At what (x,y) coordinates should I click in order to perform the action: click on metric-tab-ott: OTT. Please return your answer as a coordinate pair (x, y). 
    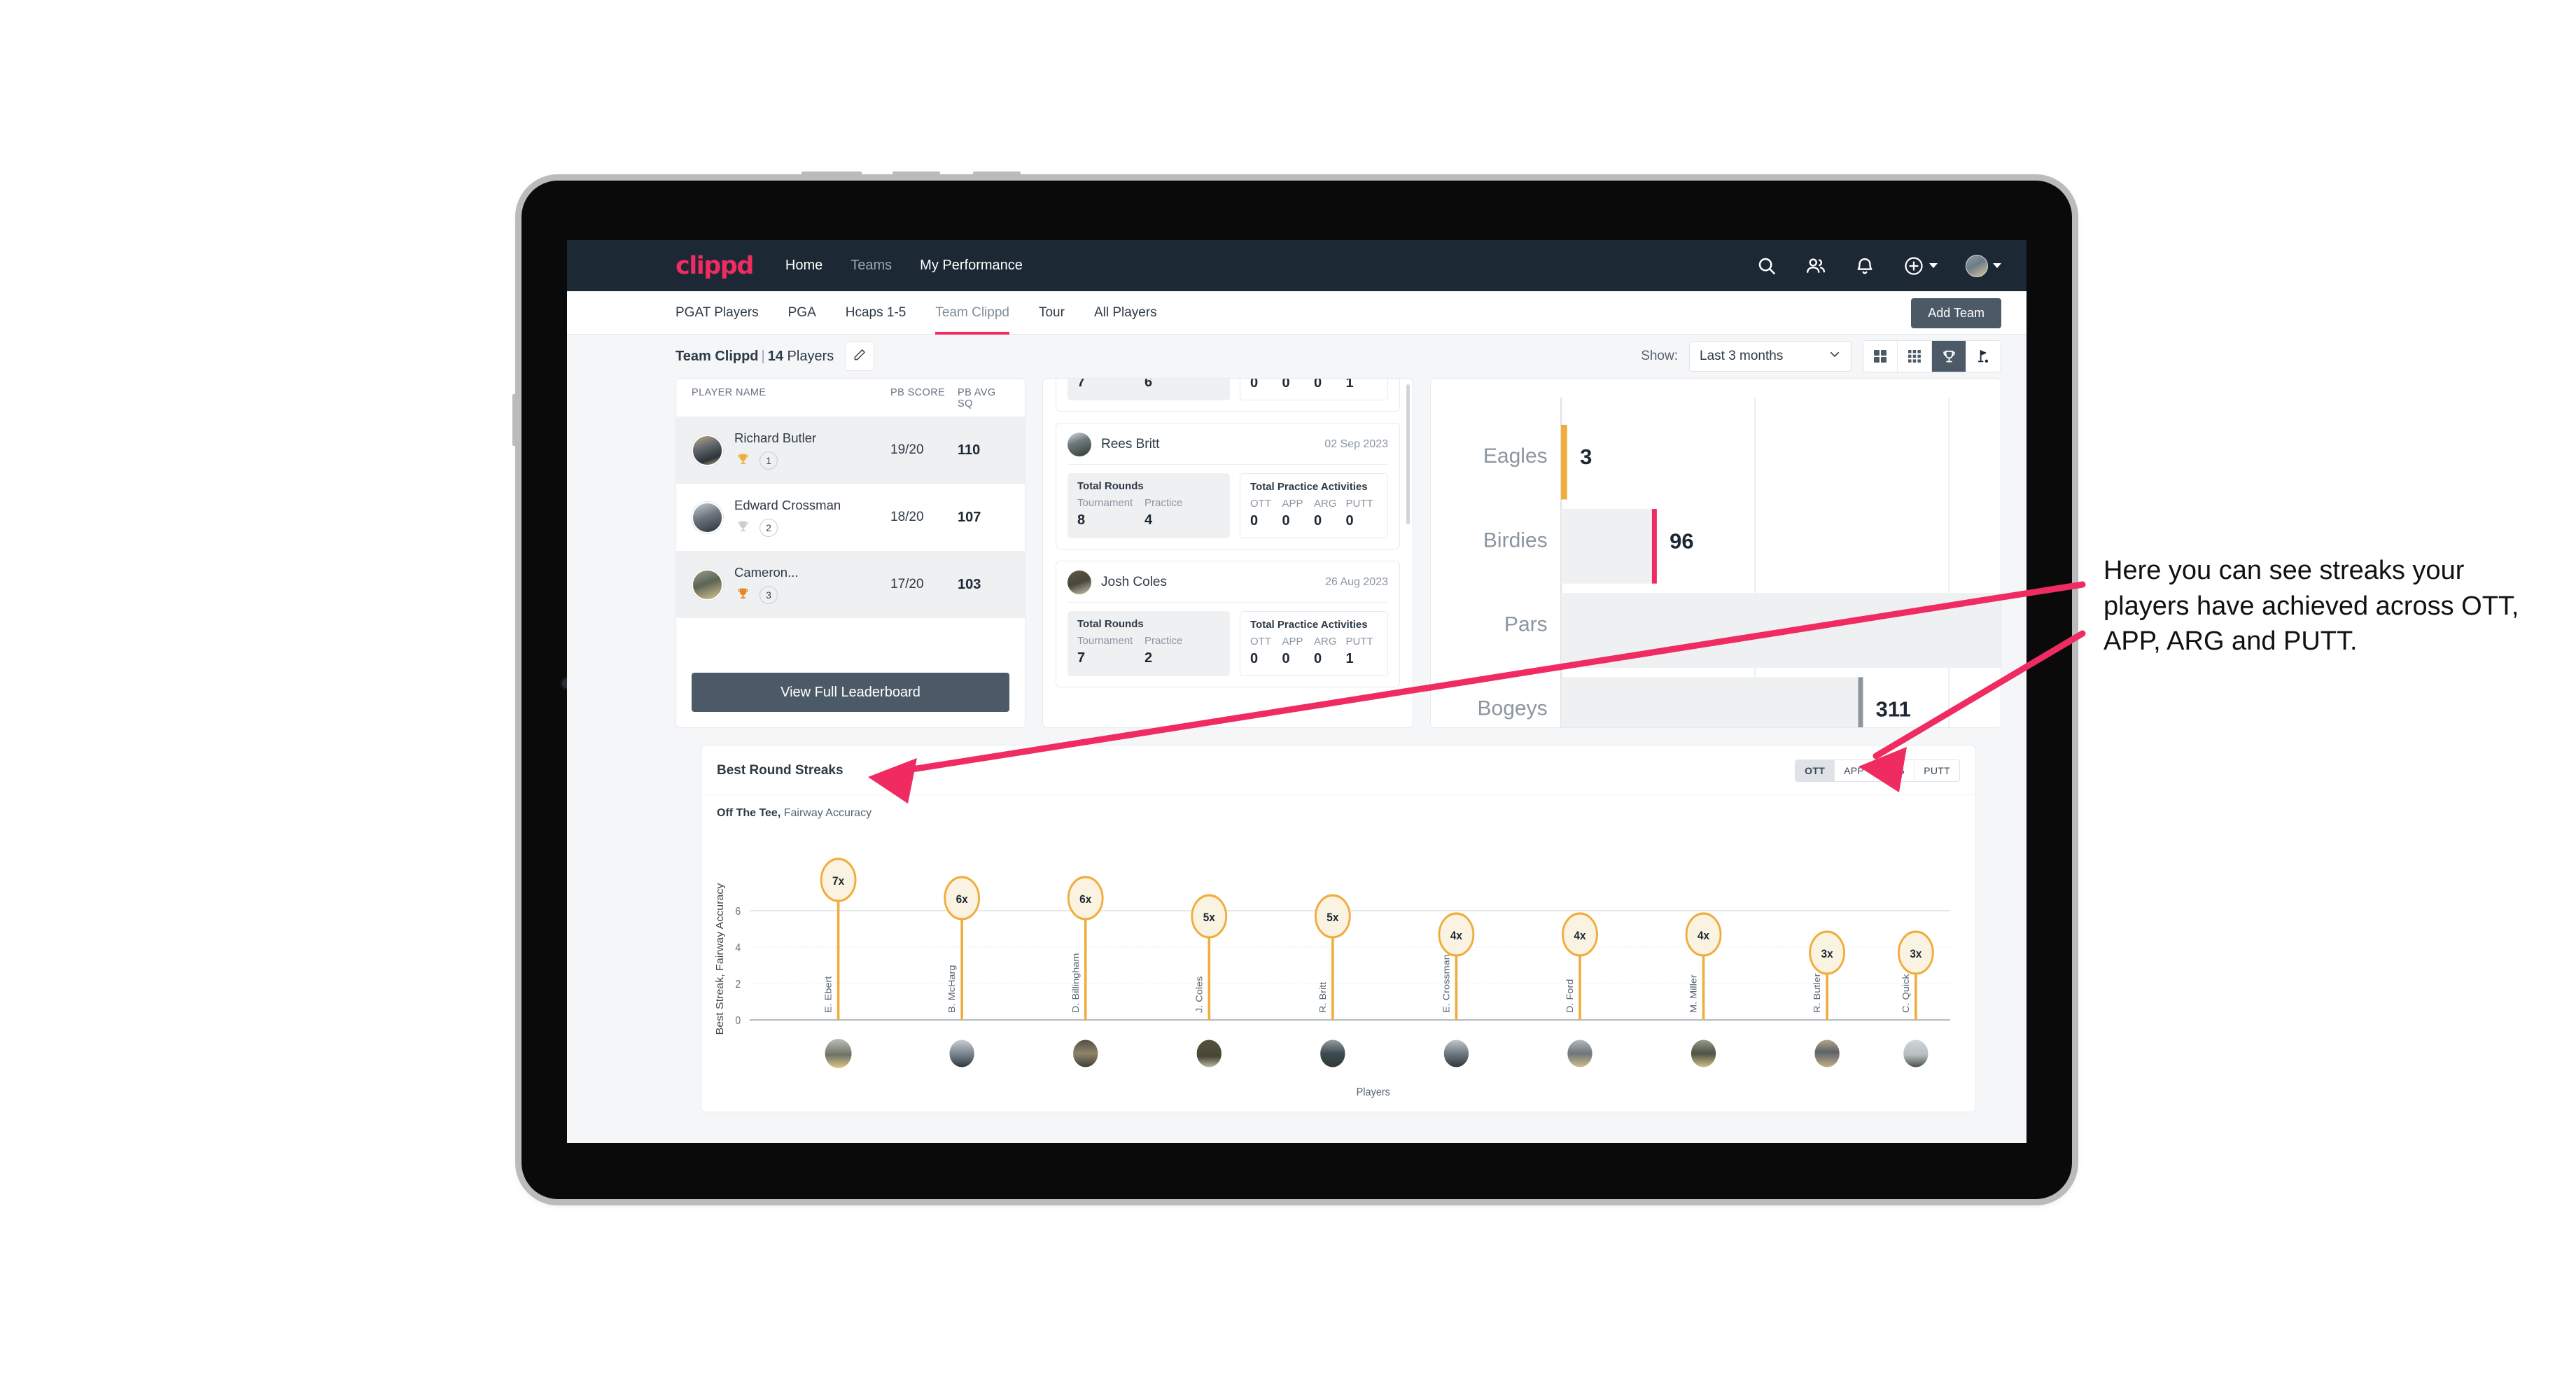
    Looking at the image, I should click on (1815, 770).